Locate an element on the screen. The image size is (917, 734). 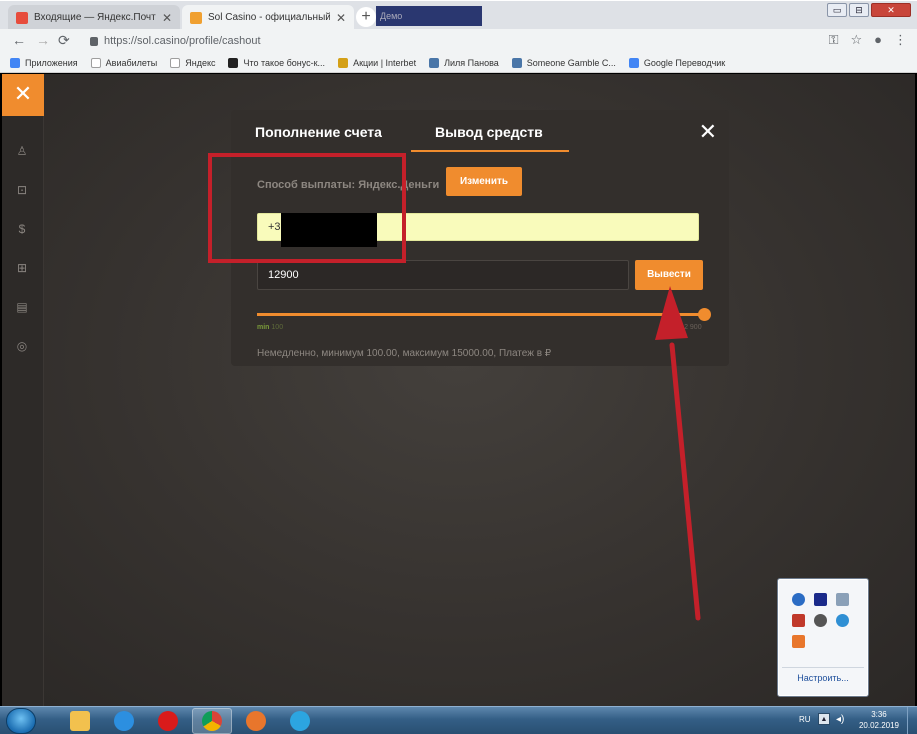
network-icon is located at coordinates (842, 599).